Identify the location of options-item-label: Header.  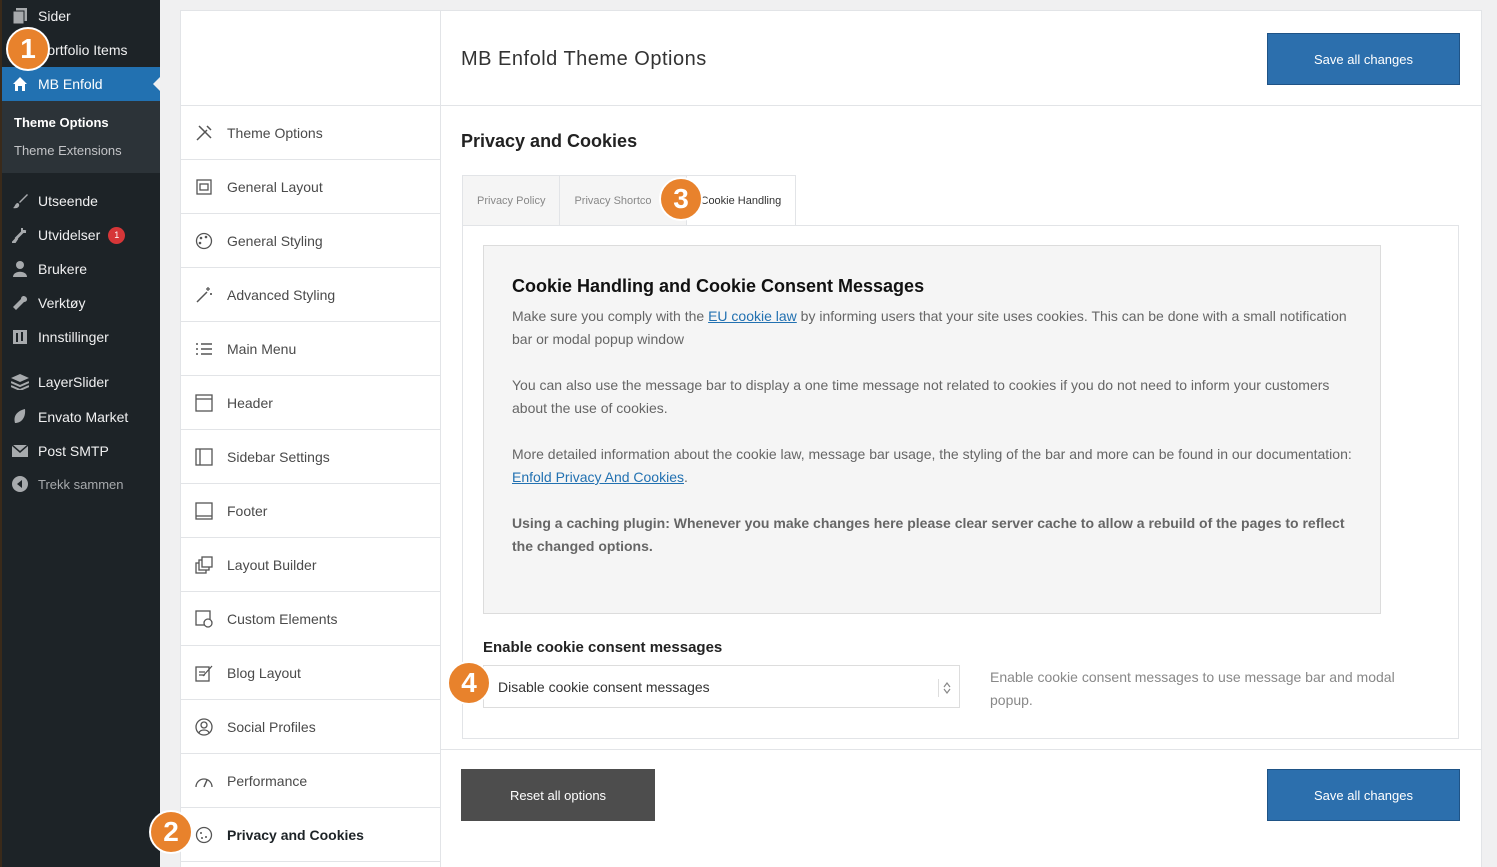
(250, 402).